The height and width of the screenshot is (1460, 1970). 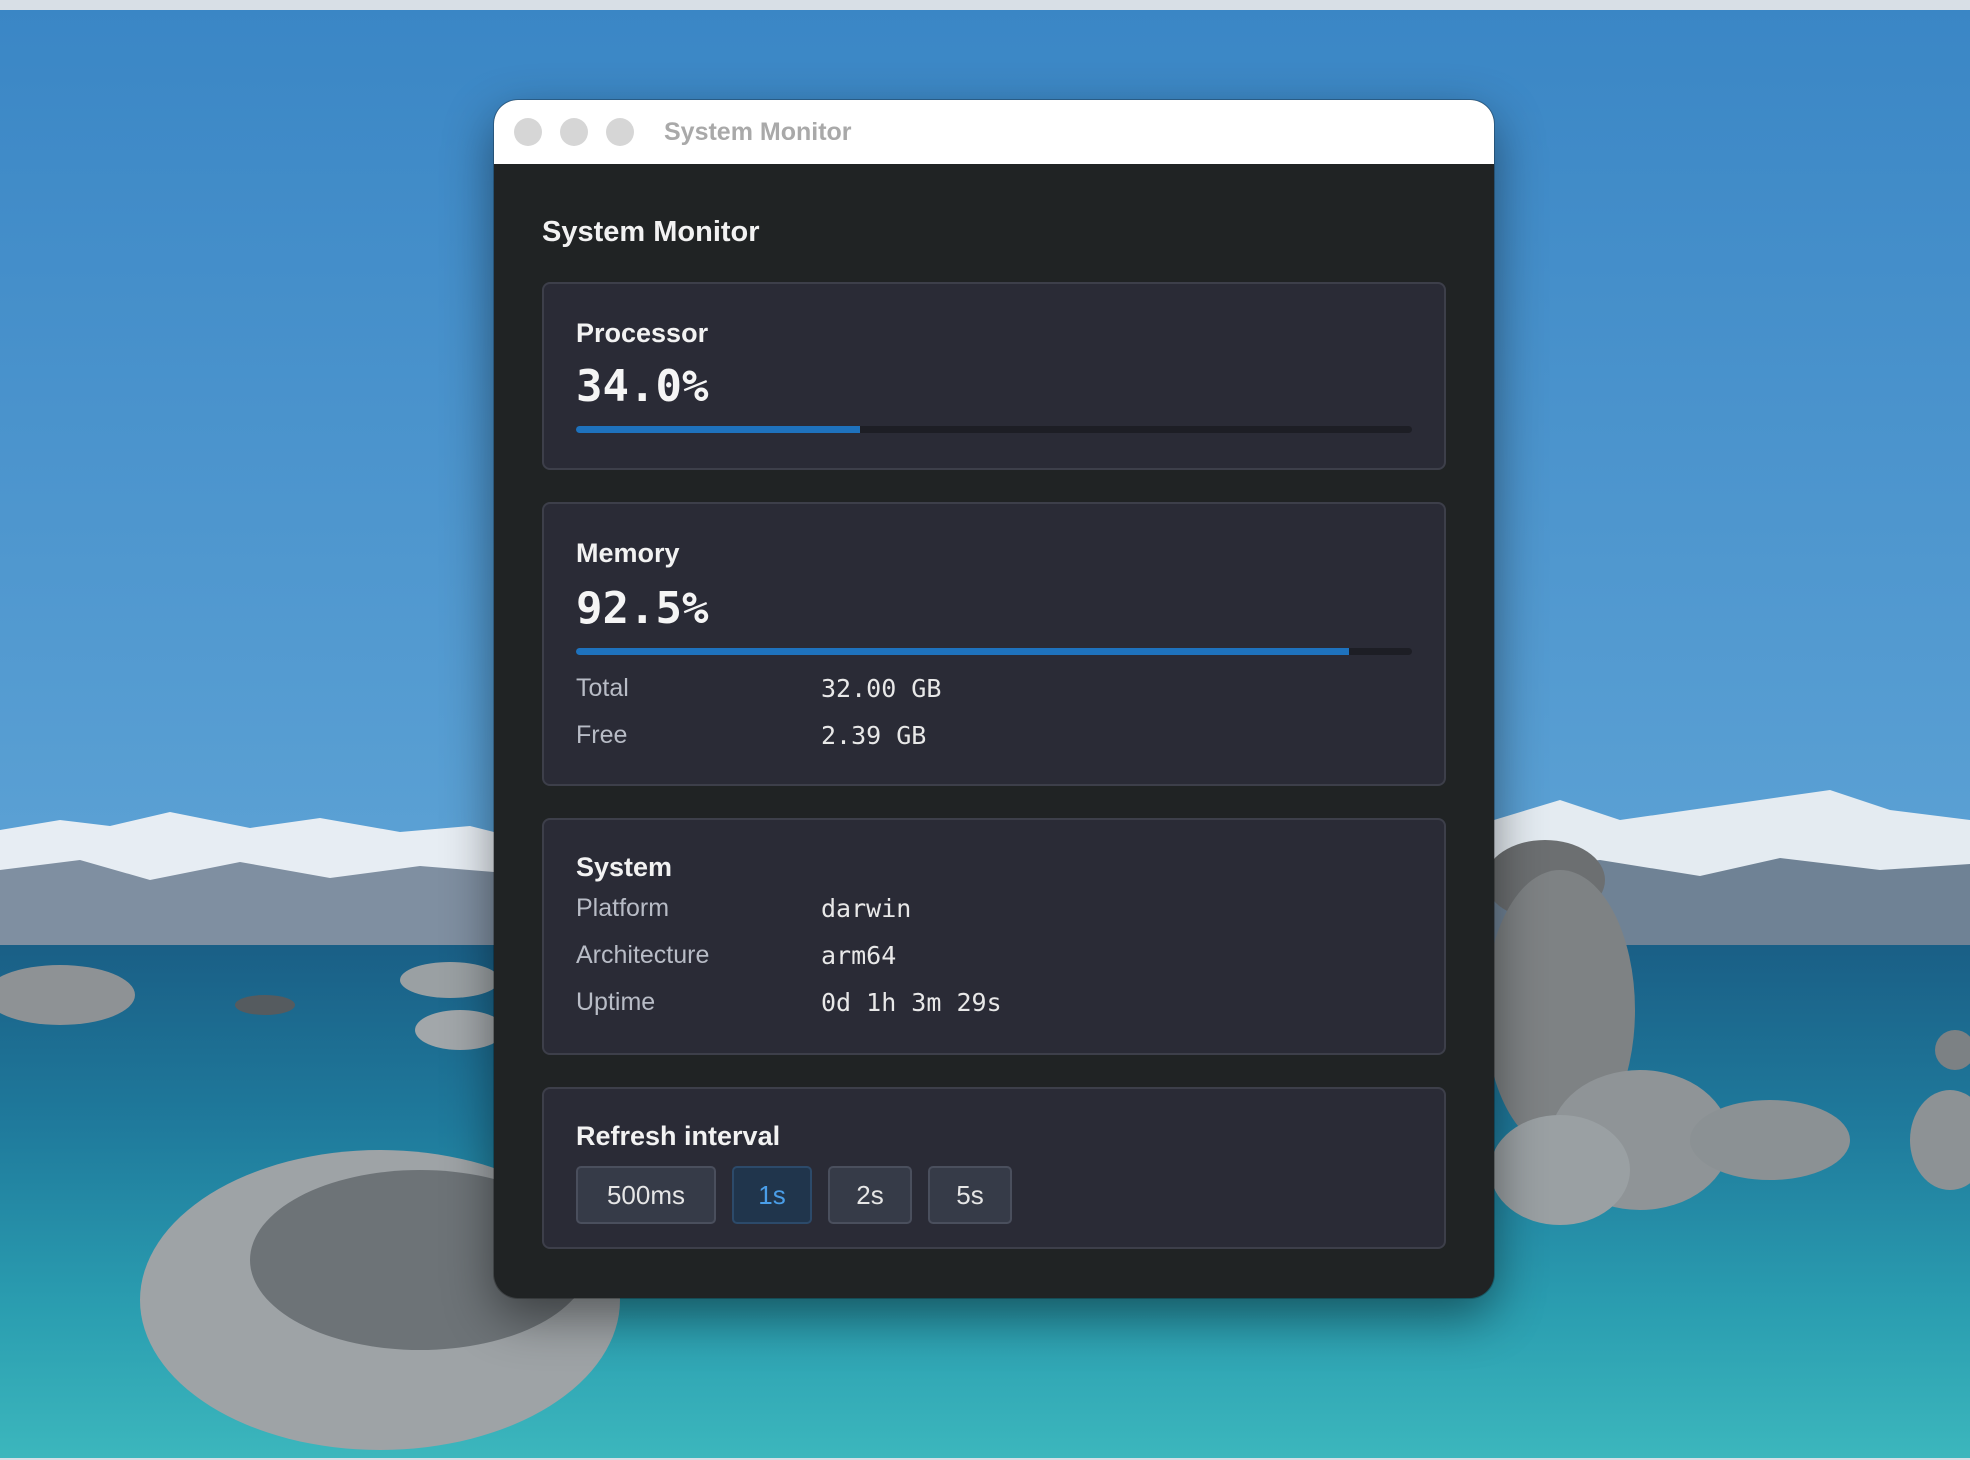 I want to click on refresh-interval-options: 500ms 1s 2s 5s, so click(x=994, y=1195).